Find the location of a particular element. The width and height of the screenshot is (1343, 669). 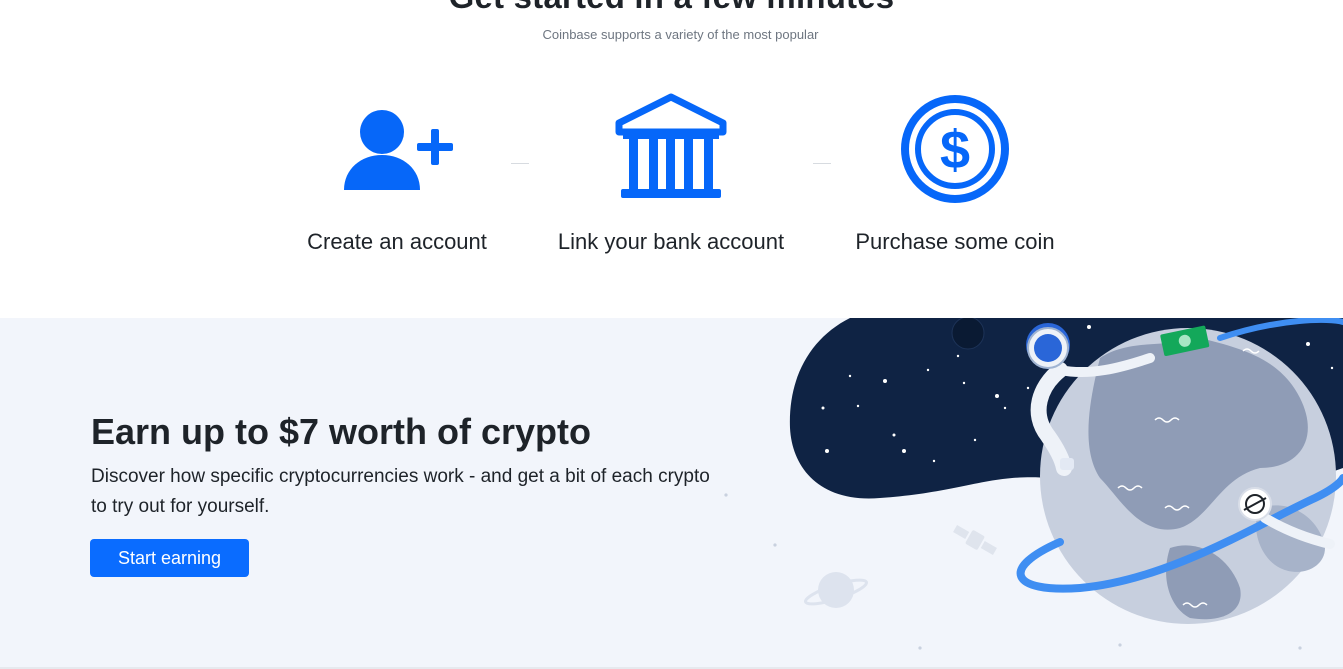

step-label: Link your bank account is located at coordinates (671, 241).